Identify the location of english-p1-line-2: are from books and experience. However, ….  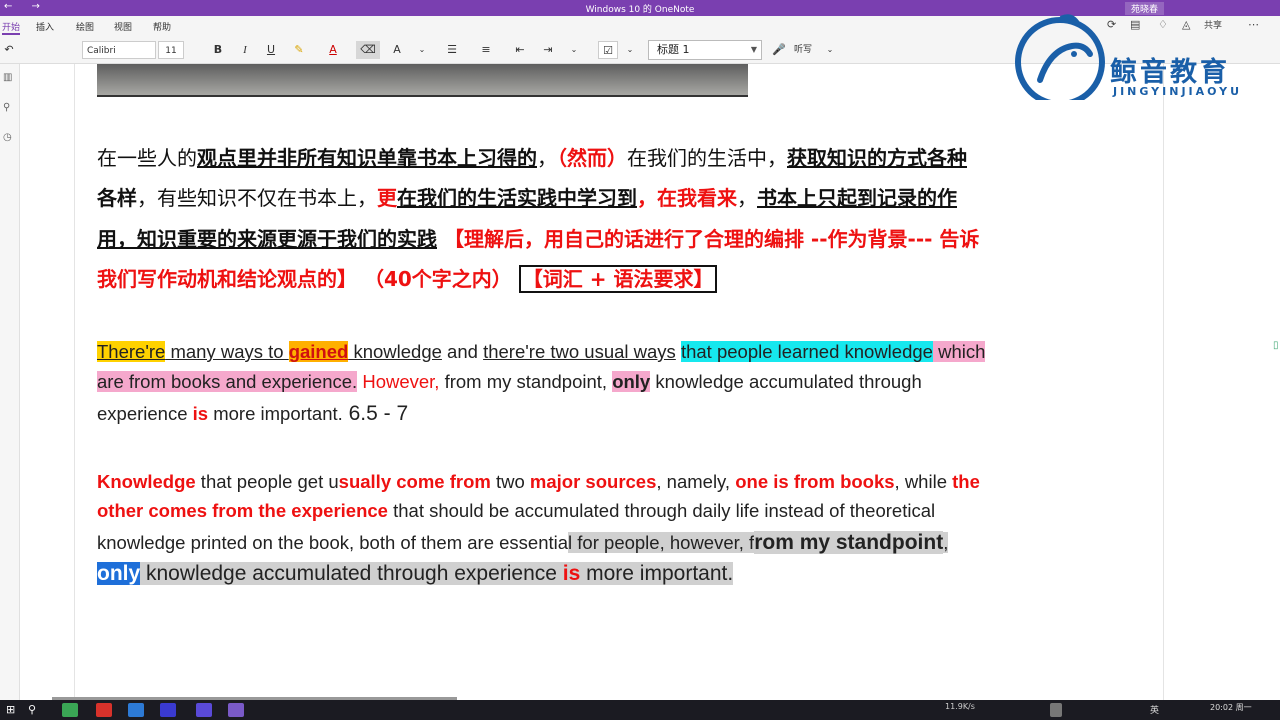
(509, 381).